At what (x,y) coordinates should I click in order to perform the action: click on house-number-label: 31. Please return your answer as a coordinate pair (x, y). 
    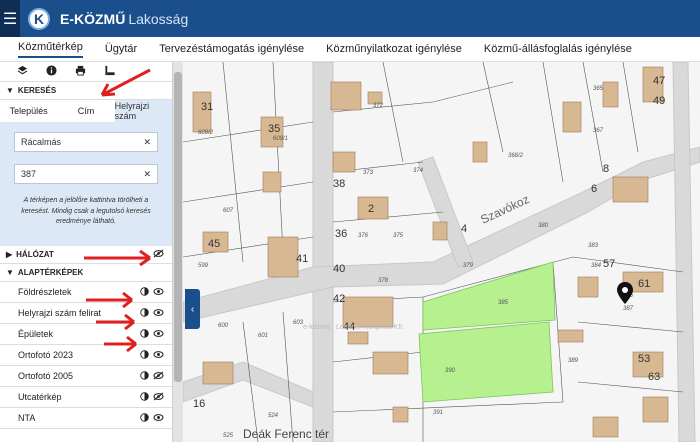
    Looking at the image, I should click on (207, 107).